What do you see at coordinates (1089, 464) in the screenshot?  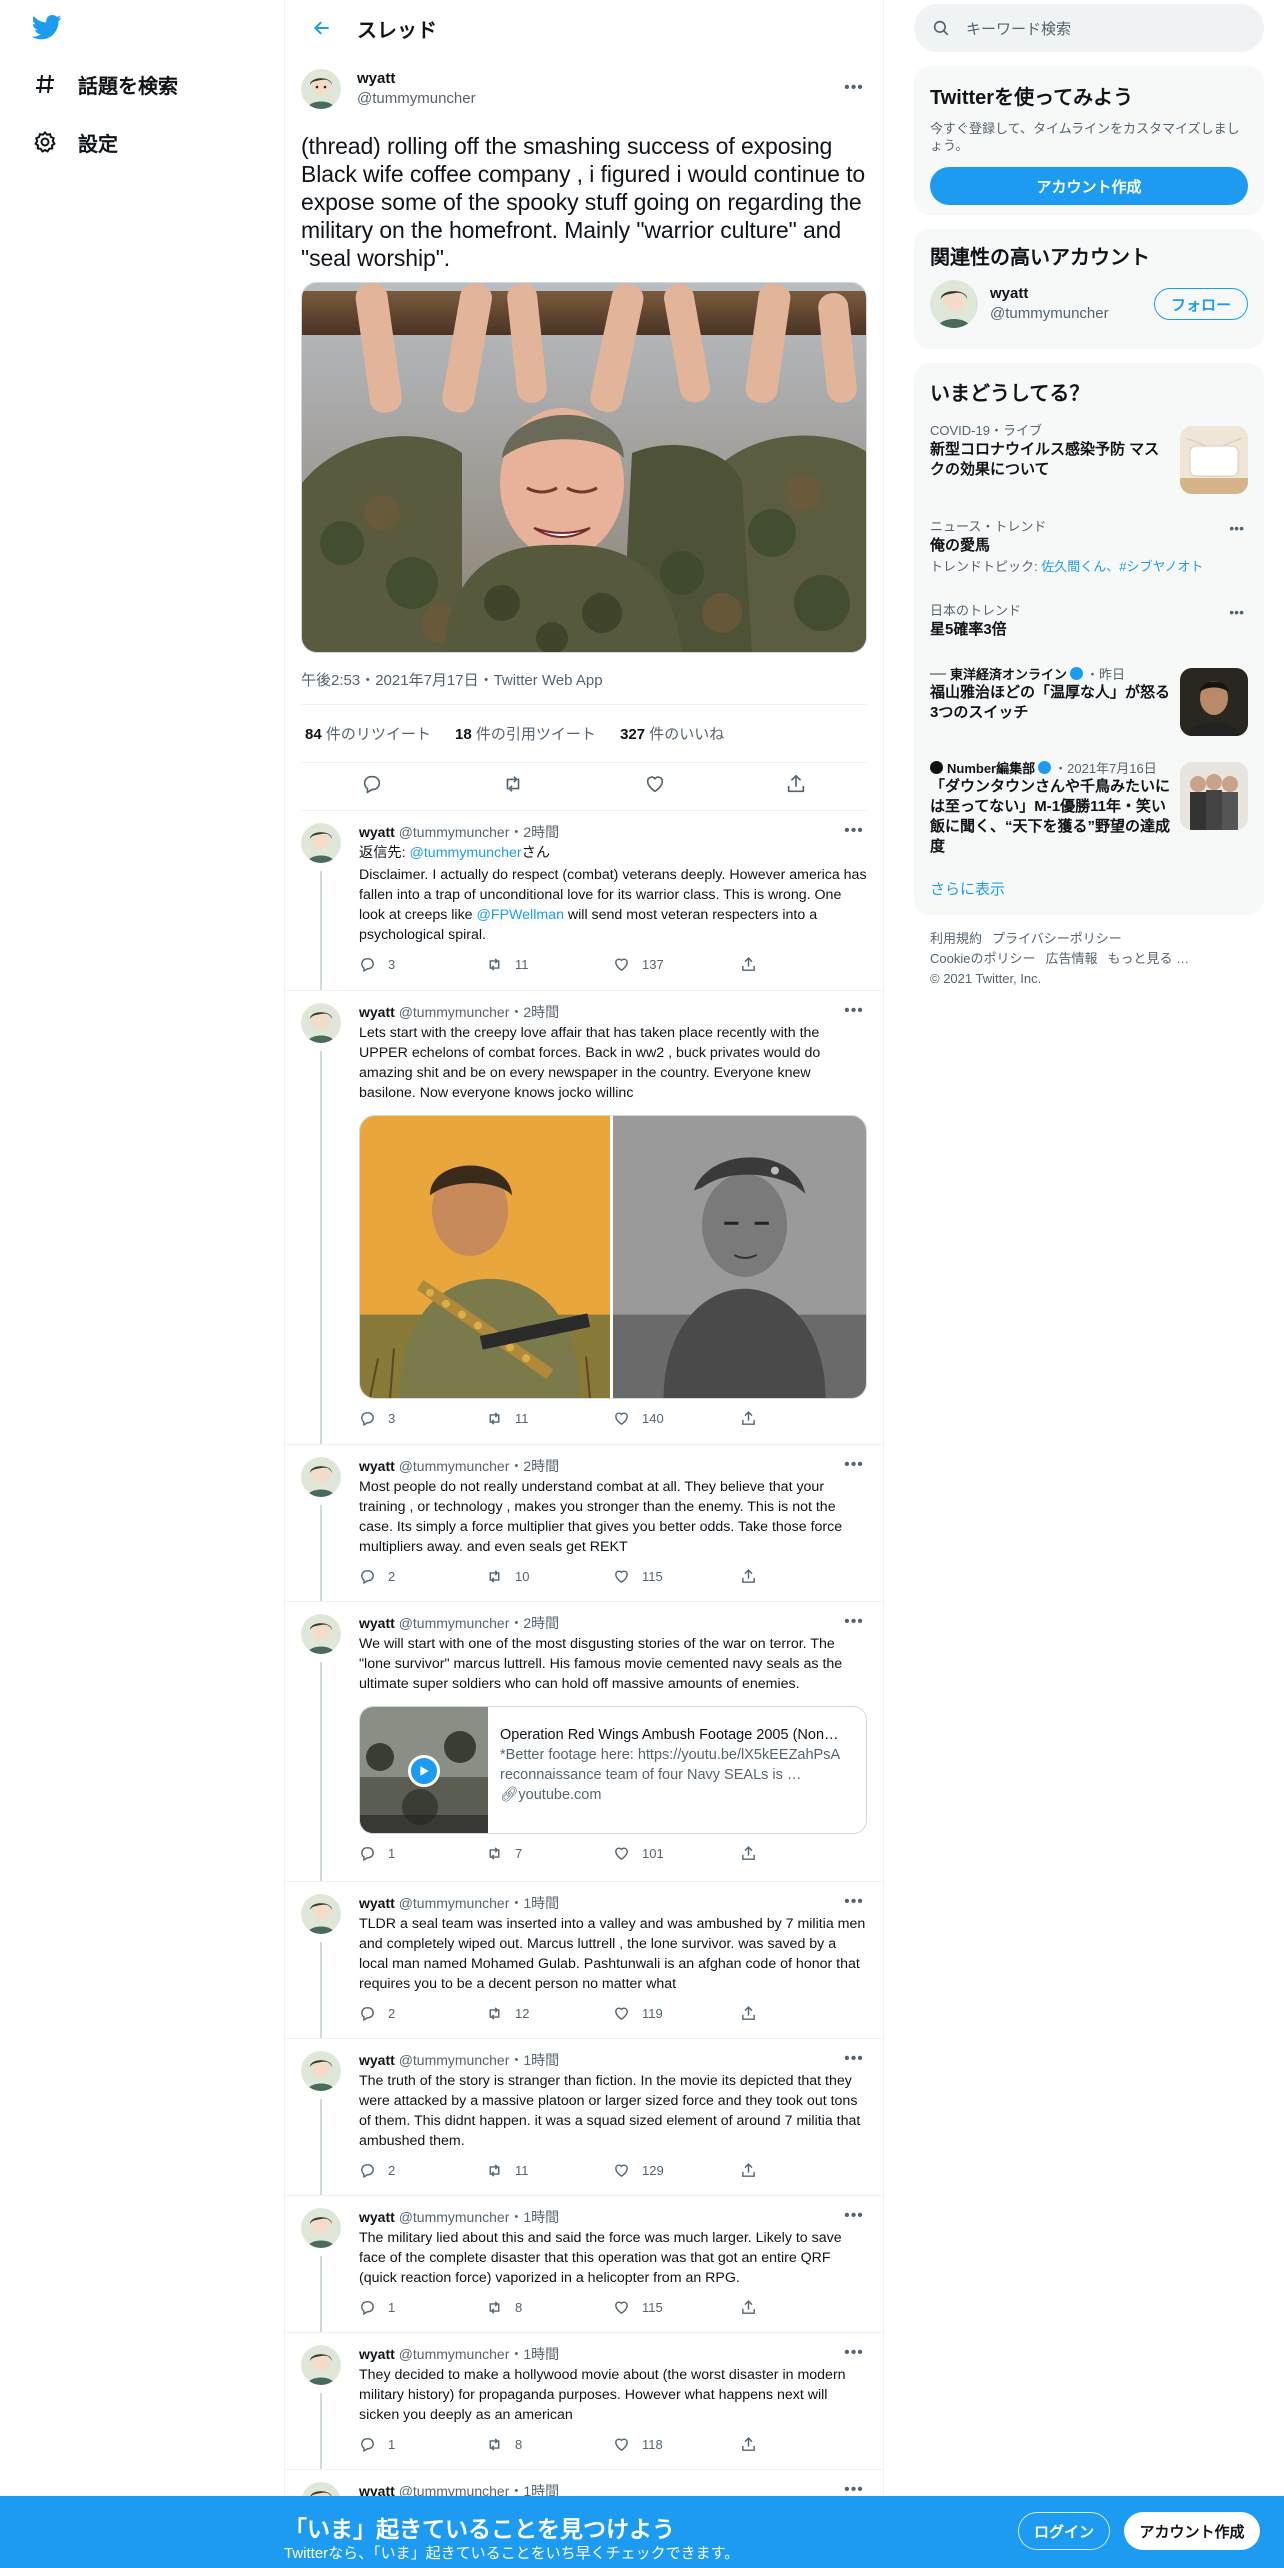 I see `trend-item: COVID-19・ライブ 新型コロナウイルス感染予防 マスクの効果について` at bounding box center [1089, 464].